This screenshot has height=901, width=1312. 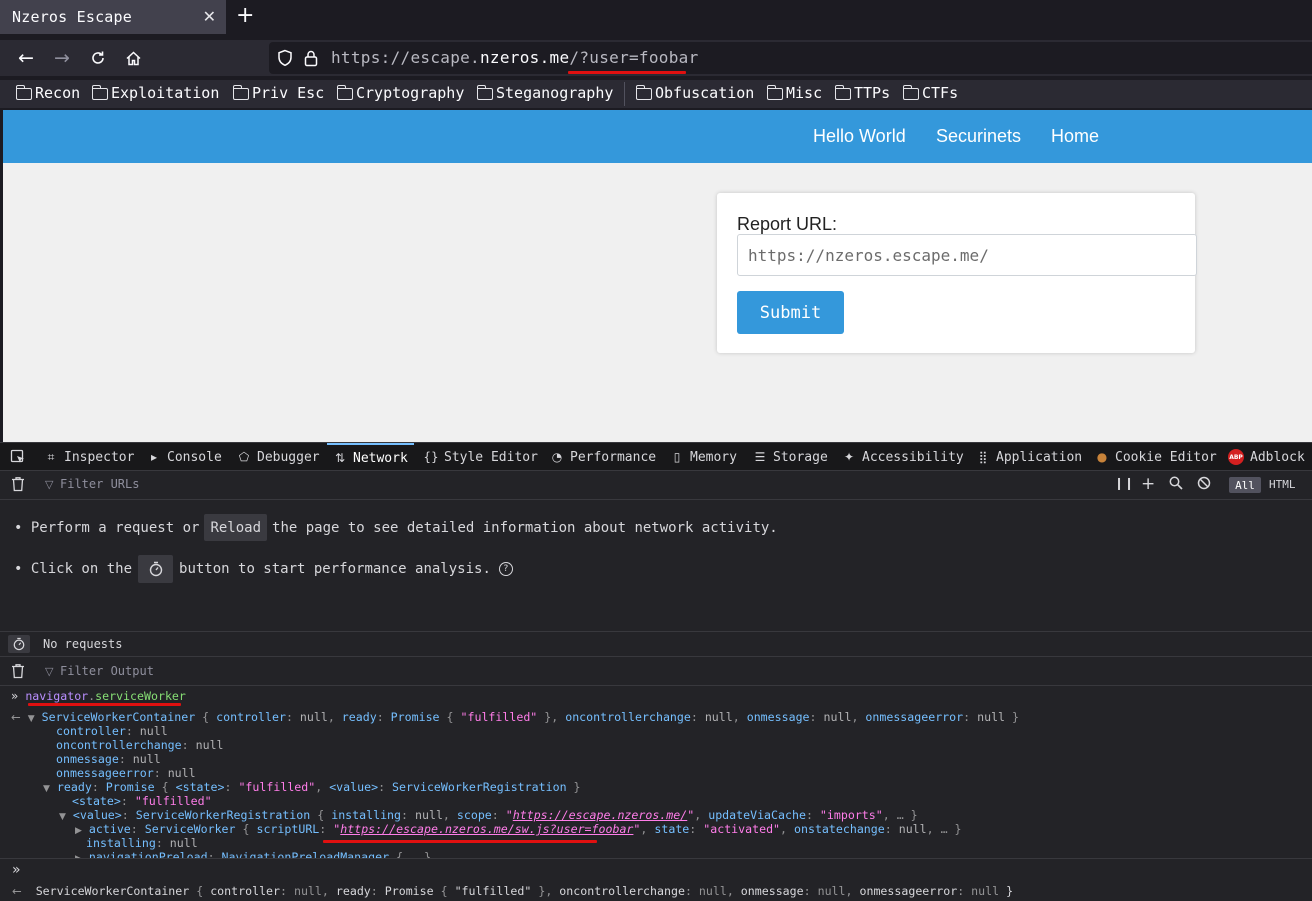 I want to click on report-url-label: Report URL:, so click(x=787, y=224).